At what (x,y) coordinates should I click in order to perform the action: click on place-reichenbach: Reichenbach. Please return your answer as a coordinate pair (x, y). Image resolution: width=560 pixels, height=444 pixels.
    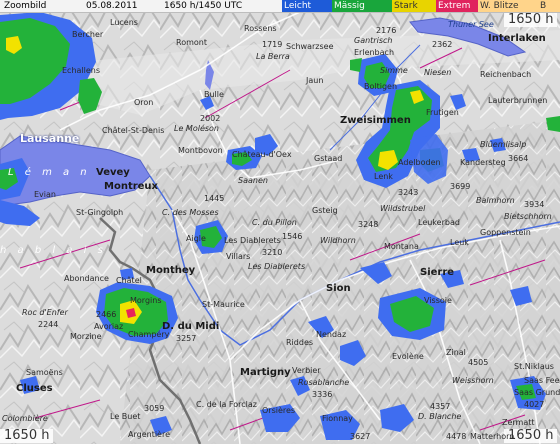
    Looking at the image, I should click on (506, 74).